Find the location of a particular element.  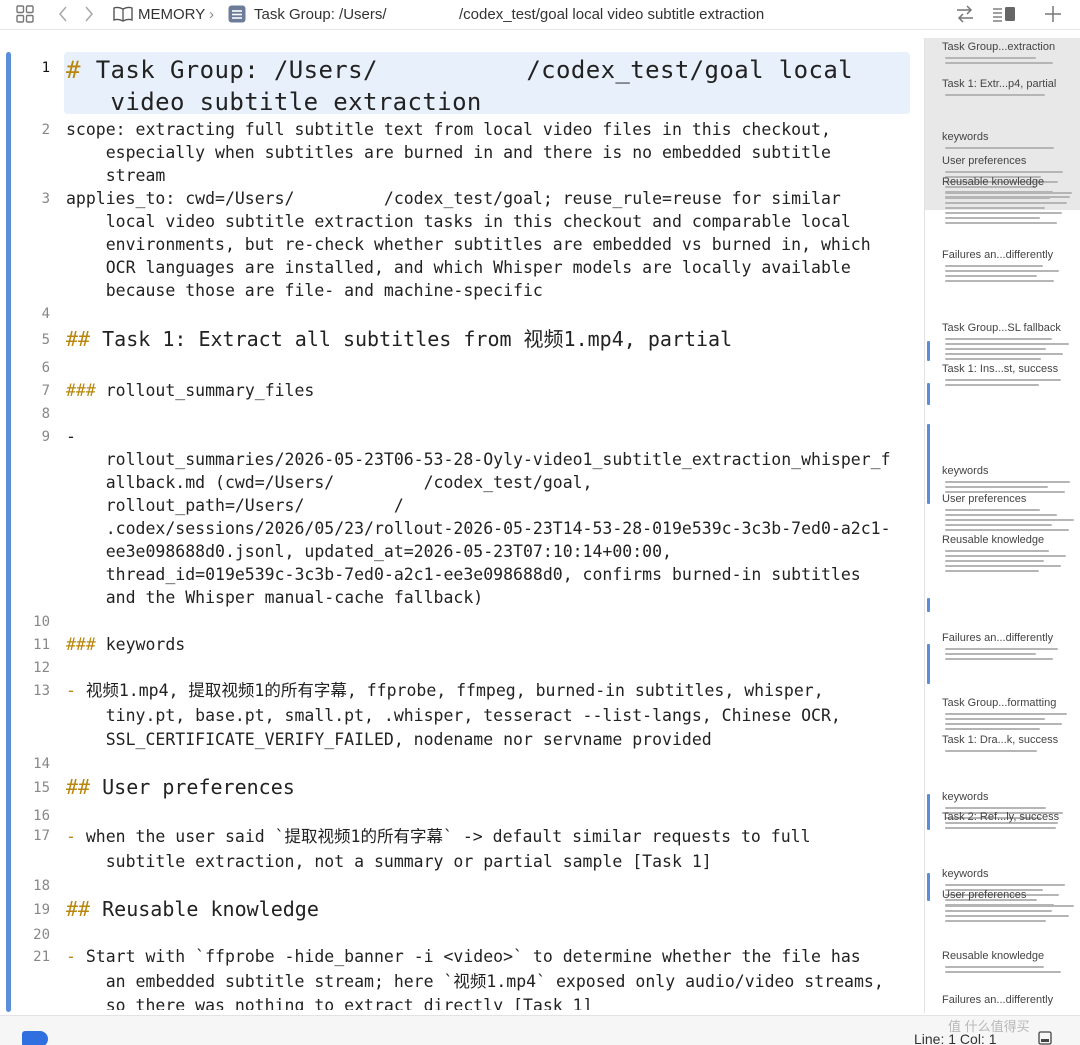

line-number: 13 is located at coordinates (41, 691).